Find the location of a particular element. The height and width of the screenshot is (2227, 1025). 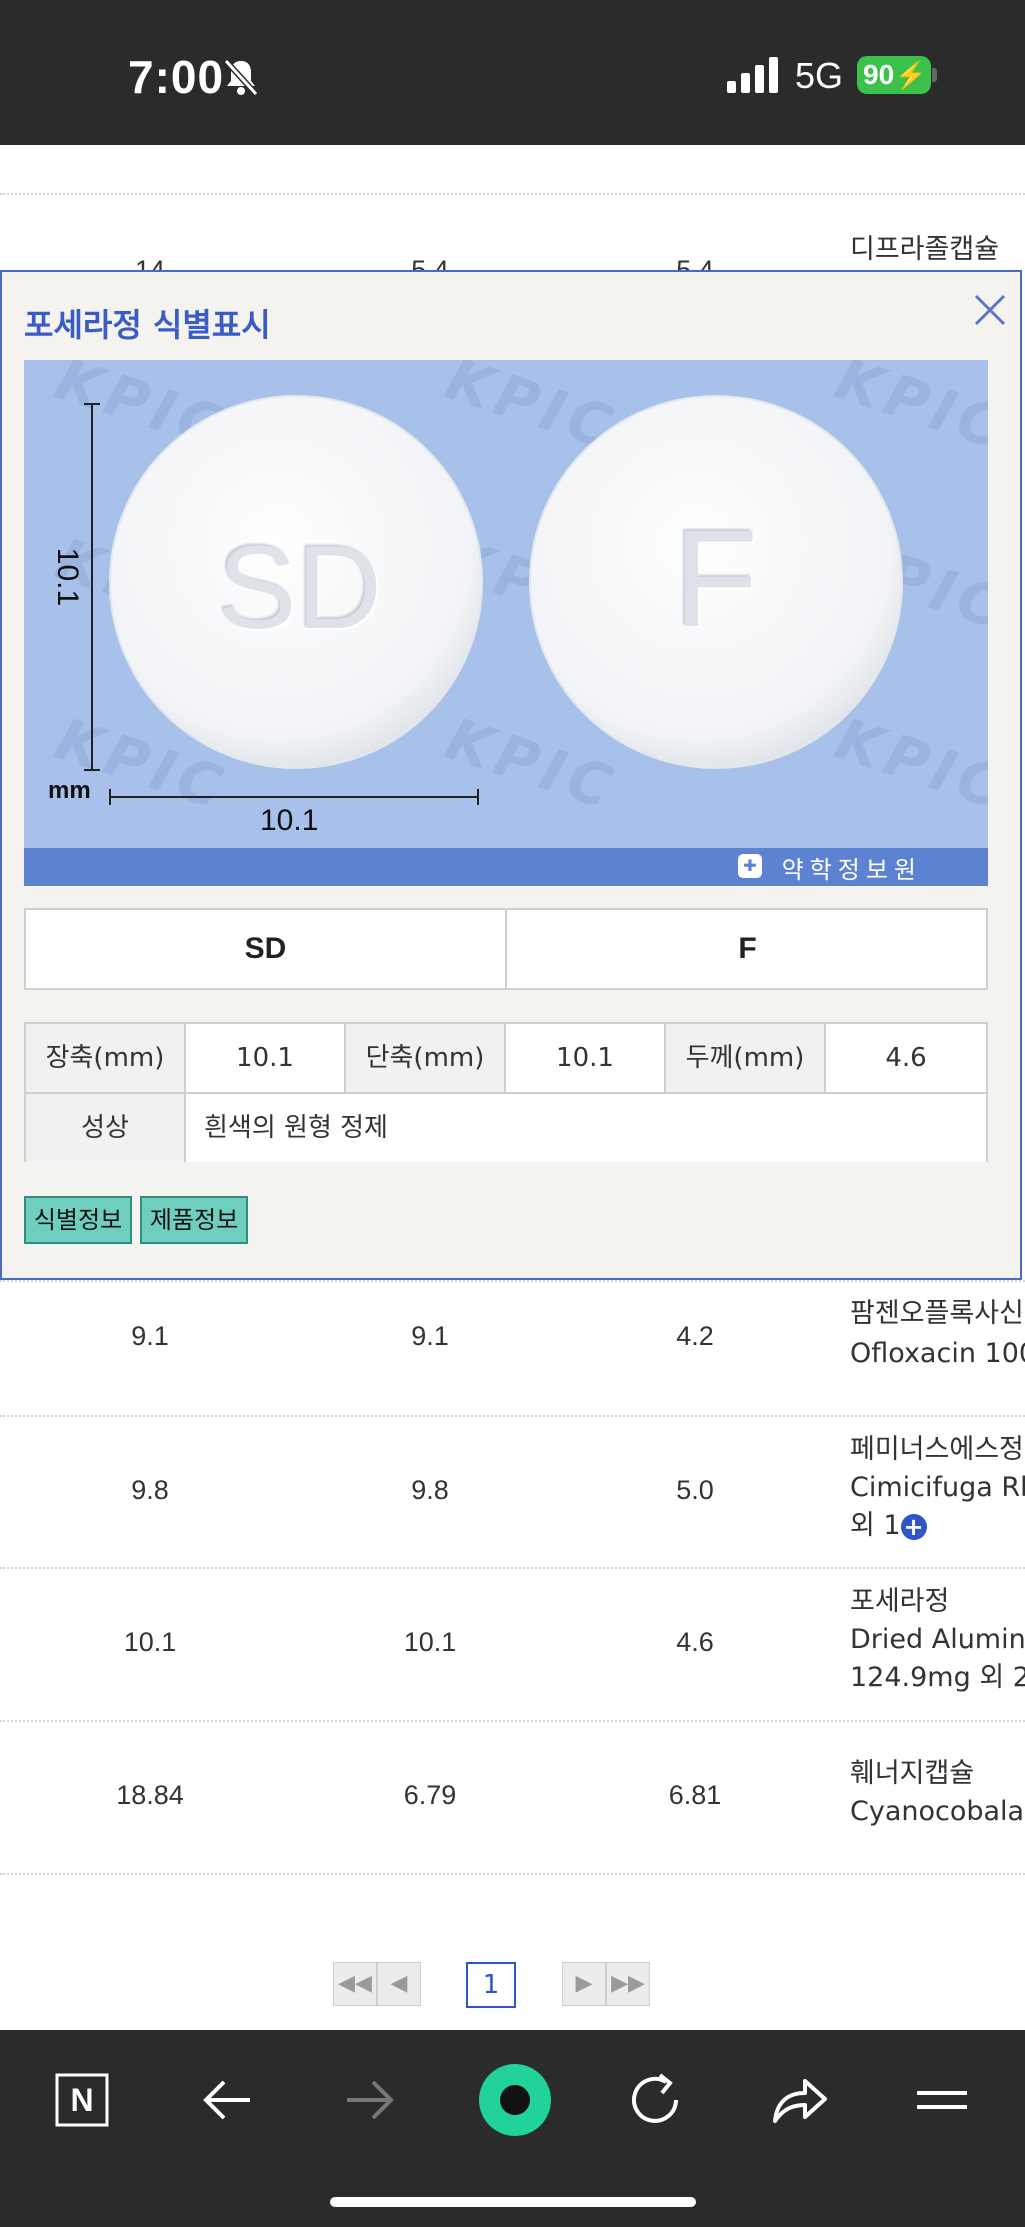

ingredient-extra: 124.9mg 외 2+ is located at coordinates (937, 1678).